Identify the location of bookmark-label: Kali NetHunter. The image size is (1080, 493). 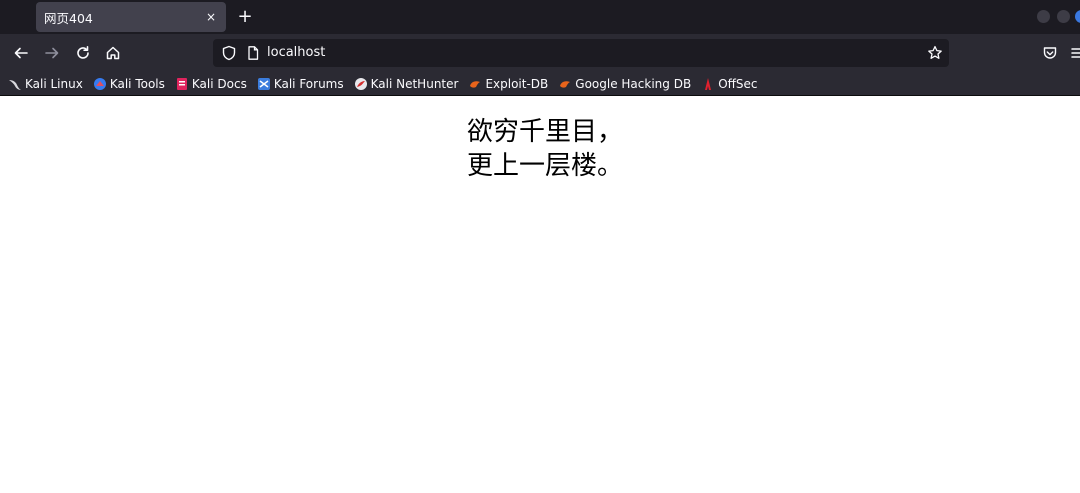
(414, 83).